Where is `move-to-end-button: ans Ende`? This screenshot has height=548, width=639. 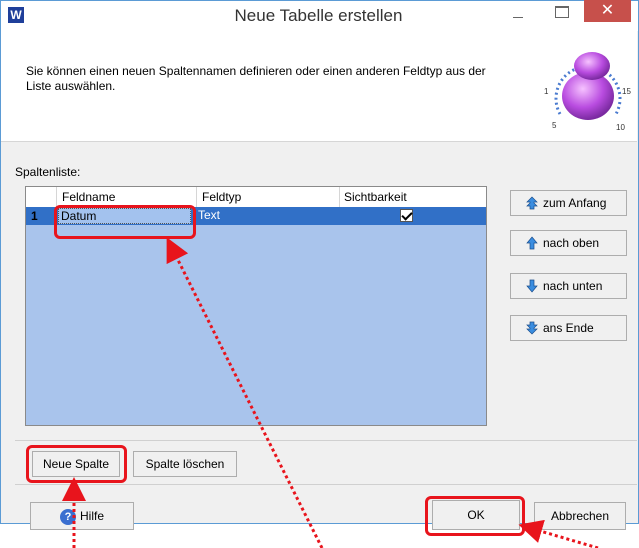
move-to-end-button: ans Ende is located at coordinates (568, 328).